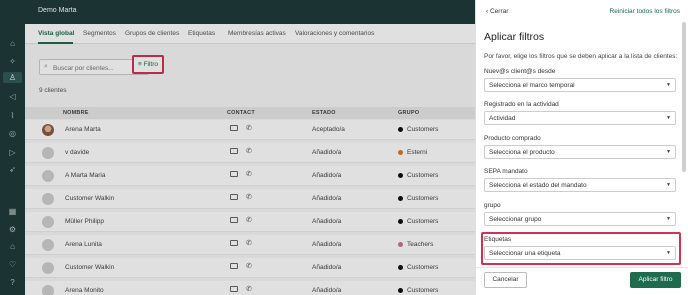 Image resolution: width=688 pixels, height=295 pixels. I want to click on filter-select-value: Selecciona el producto, so click(522, 152).